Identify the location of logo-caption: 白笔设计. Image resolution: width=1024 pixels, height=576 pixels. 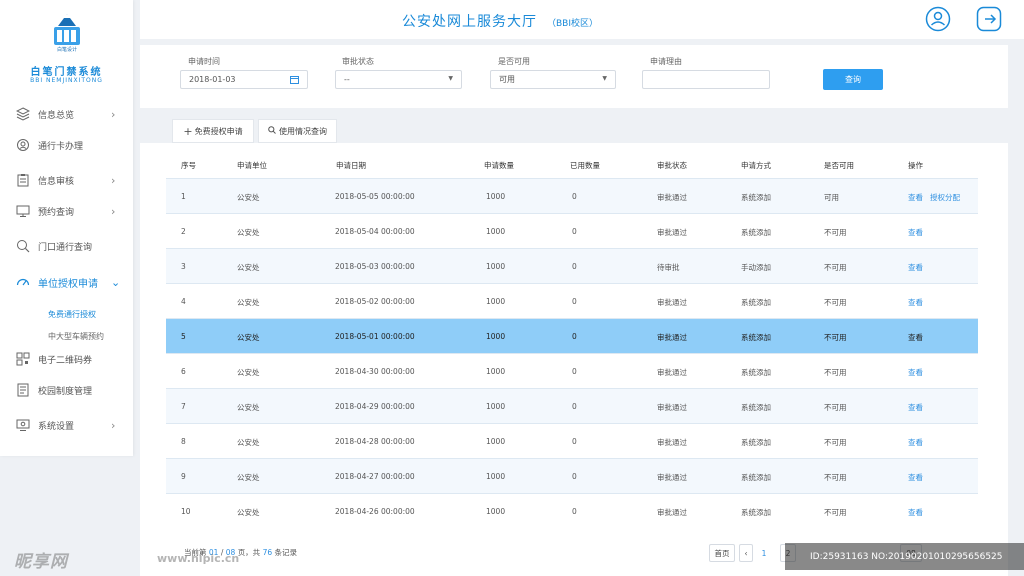
(66, 50).